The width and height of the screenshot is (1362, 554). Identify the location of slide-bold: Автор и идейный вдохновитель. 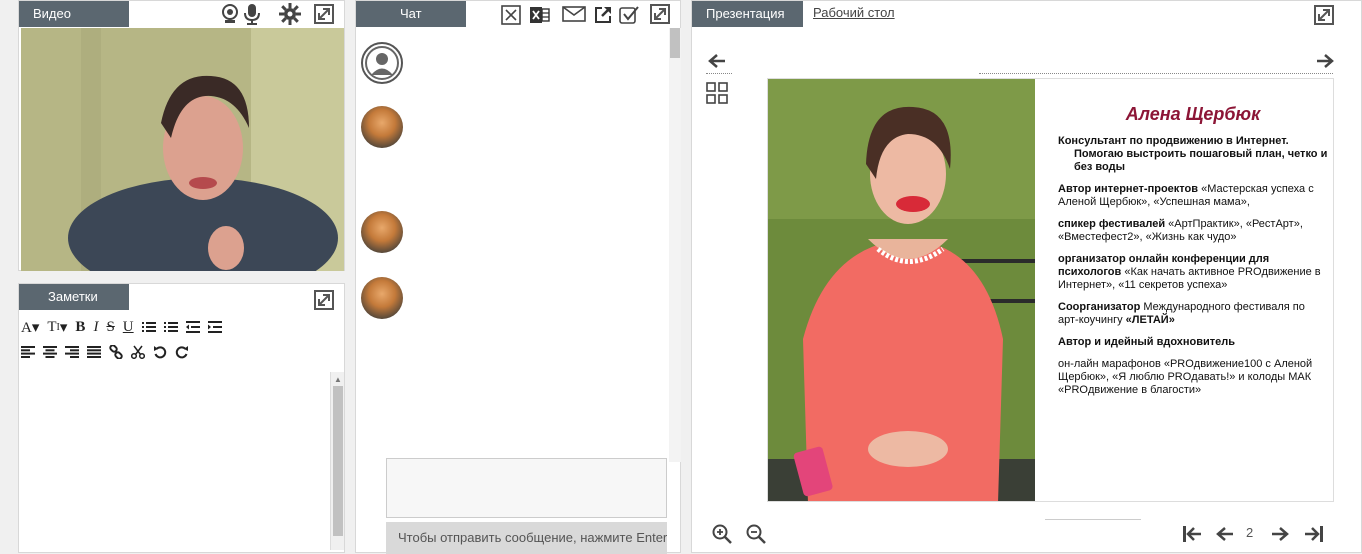
(1147, 342).